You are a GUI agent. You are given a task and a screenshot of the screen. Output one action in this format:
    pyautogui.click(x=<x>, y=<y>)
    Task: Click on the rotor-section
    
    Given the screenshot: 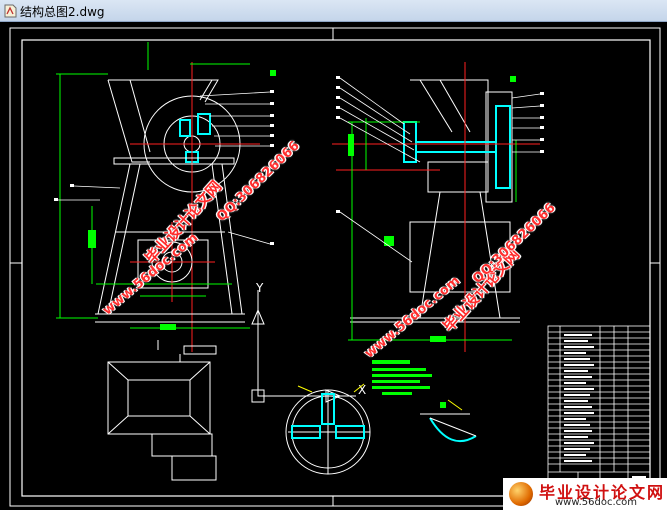 What is the action you would take?
    pyautogui.click(x=328, y=429)
    